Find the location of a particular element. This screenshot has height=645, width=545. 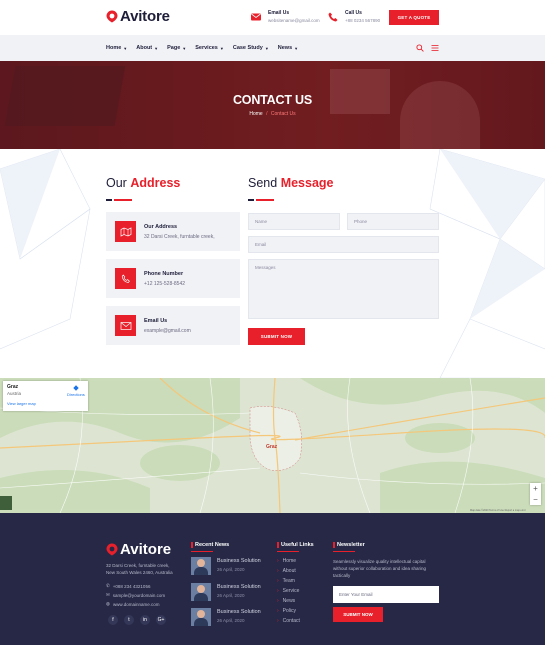

footer-link-label: Contact is located at coordinates (291, 621).